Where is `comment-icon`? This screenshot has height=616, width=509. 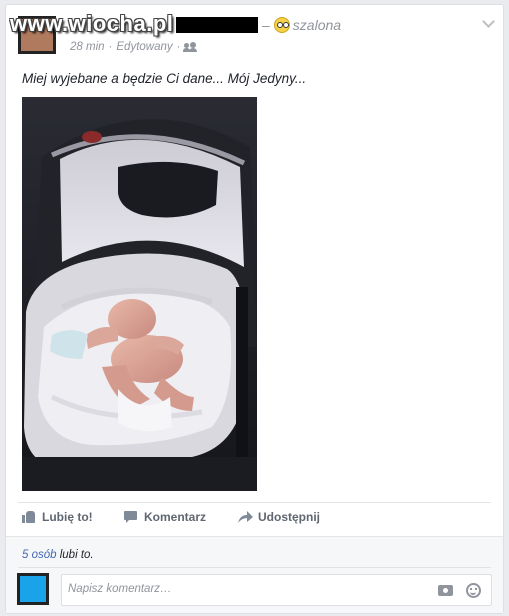
comment-icon is located at coordinates (131, 517).